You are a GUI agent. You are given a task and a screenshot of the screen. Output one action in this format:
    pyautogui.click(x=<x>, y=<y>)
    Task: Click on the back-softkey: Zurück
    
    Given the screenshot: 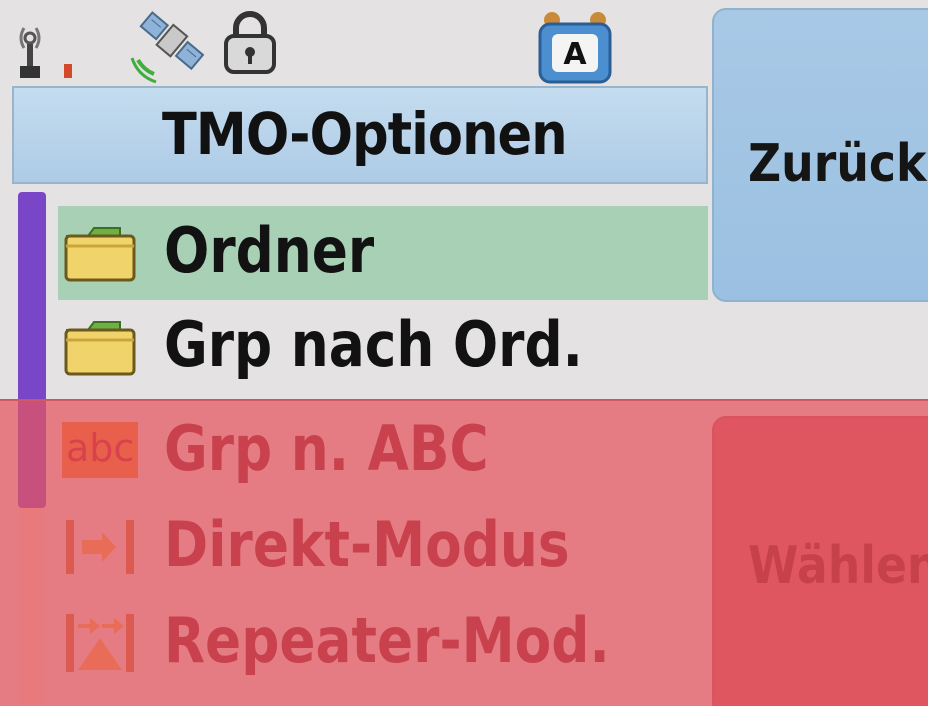 What is the action you would take?
    pyautogui.click(x=820, y=155)
    